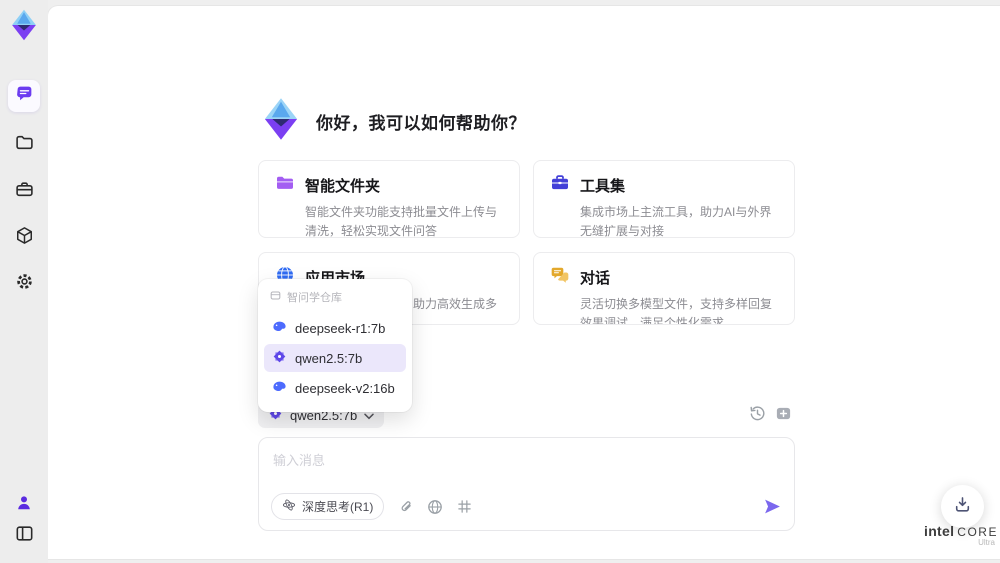 The height and width of the screenshot is (563, 1000). I want to click on card-smart-folder: 智能文件夹 智能文件夹功能支持批量文件上传与清洗，轻松实现文件问答, so click(389, 199).